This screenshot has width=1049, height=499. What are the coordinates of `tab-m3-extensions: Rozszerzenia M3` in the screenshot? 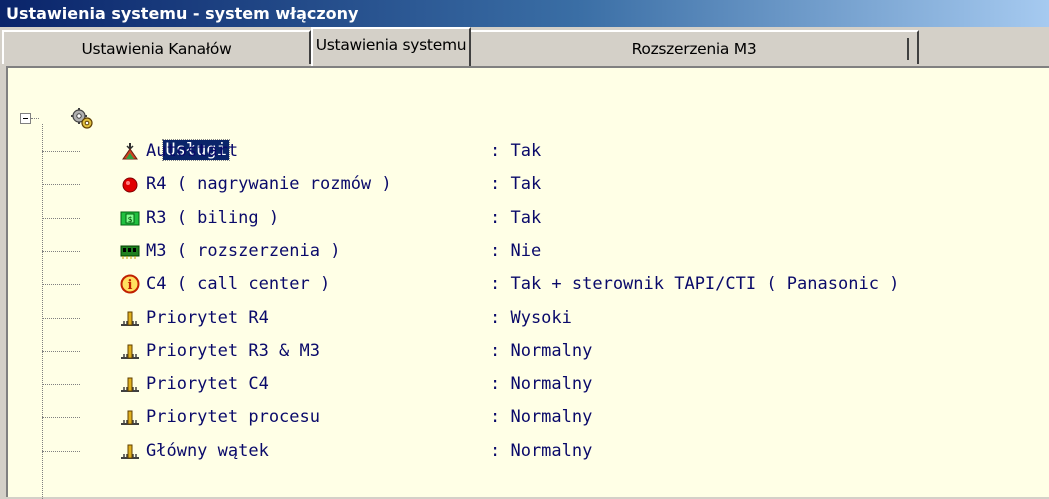 It's located at (695, 47).